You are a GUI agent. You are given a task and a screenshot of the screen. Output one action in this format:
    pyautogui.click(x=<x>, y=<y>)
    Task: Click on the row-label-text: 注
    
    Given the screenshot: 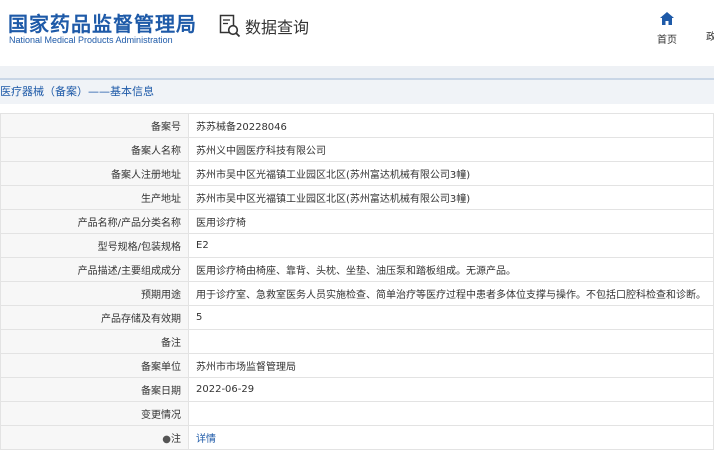 What is the action you would take?
    pyautogui.click(x=176, y=439)
    